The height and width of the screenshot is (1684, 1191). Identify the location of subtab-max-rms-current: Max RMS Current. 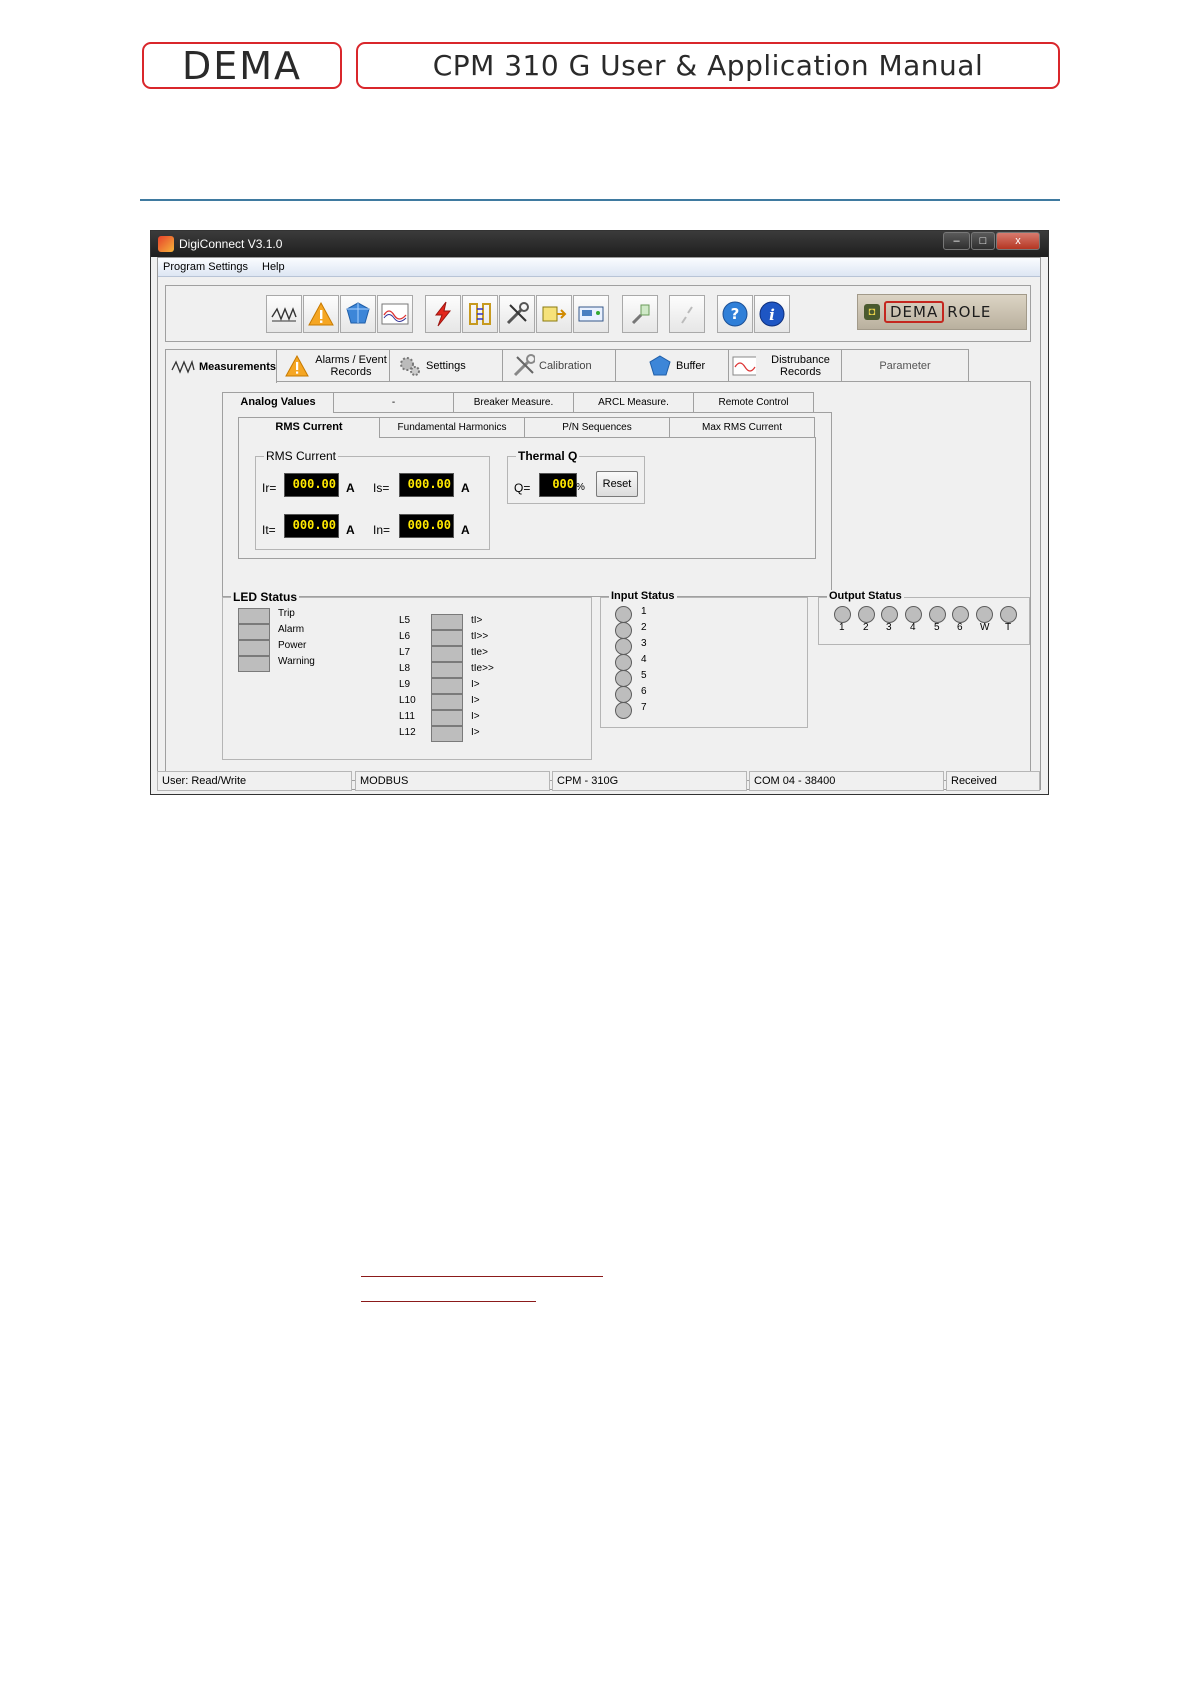
(742, 427).